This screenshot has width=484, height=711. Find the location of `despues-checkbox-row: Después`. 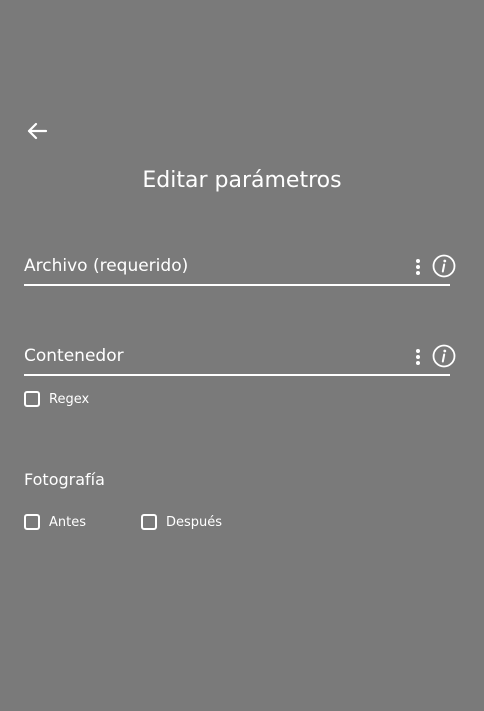

despues-checkbox-row: Después is located at coordinates (181, 522).